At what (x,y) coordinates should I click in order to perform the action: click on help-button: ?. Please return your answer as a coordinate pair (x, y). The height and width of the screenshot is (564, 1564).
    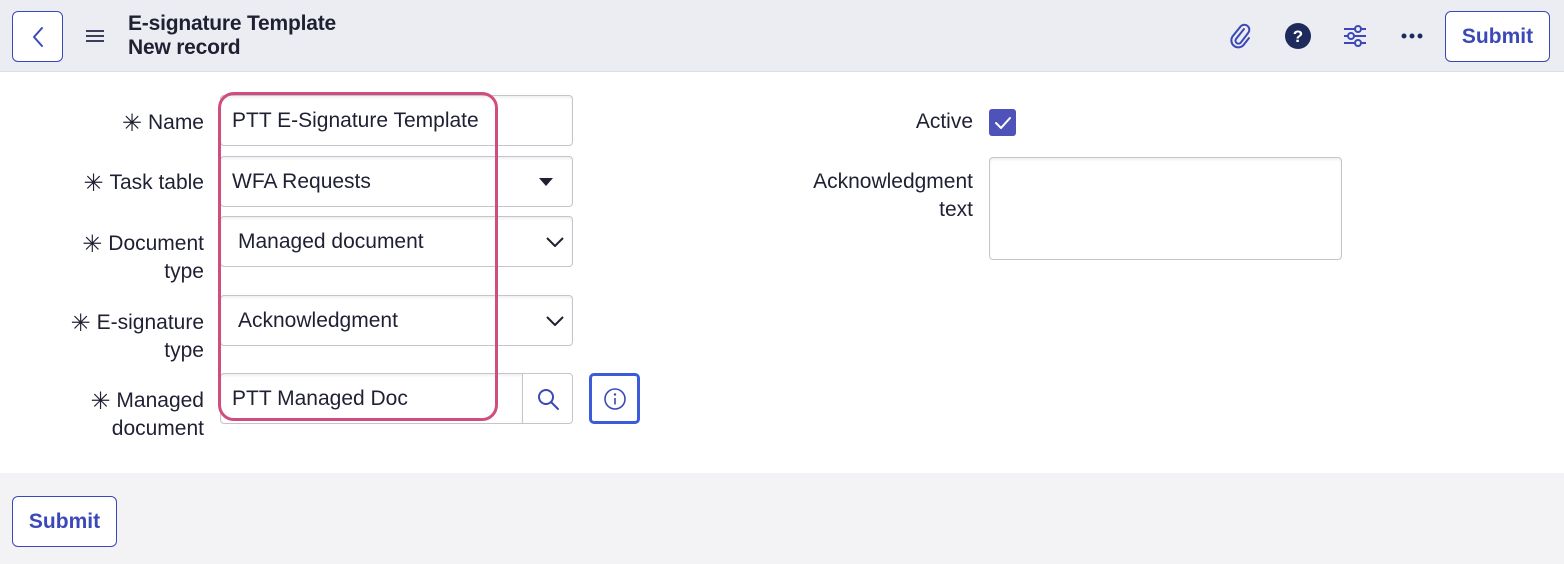
    Looking at the image, I should click on (1298, 36).